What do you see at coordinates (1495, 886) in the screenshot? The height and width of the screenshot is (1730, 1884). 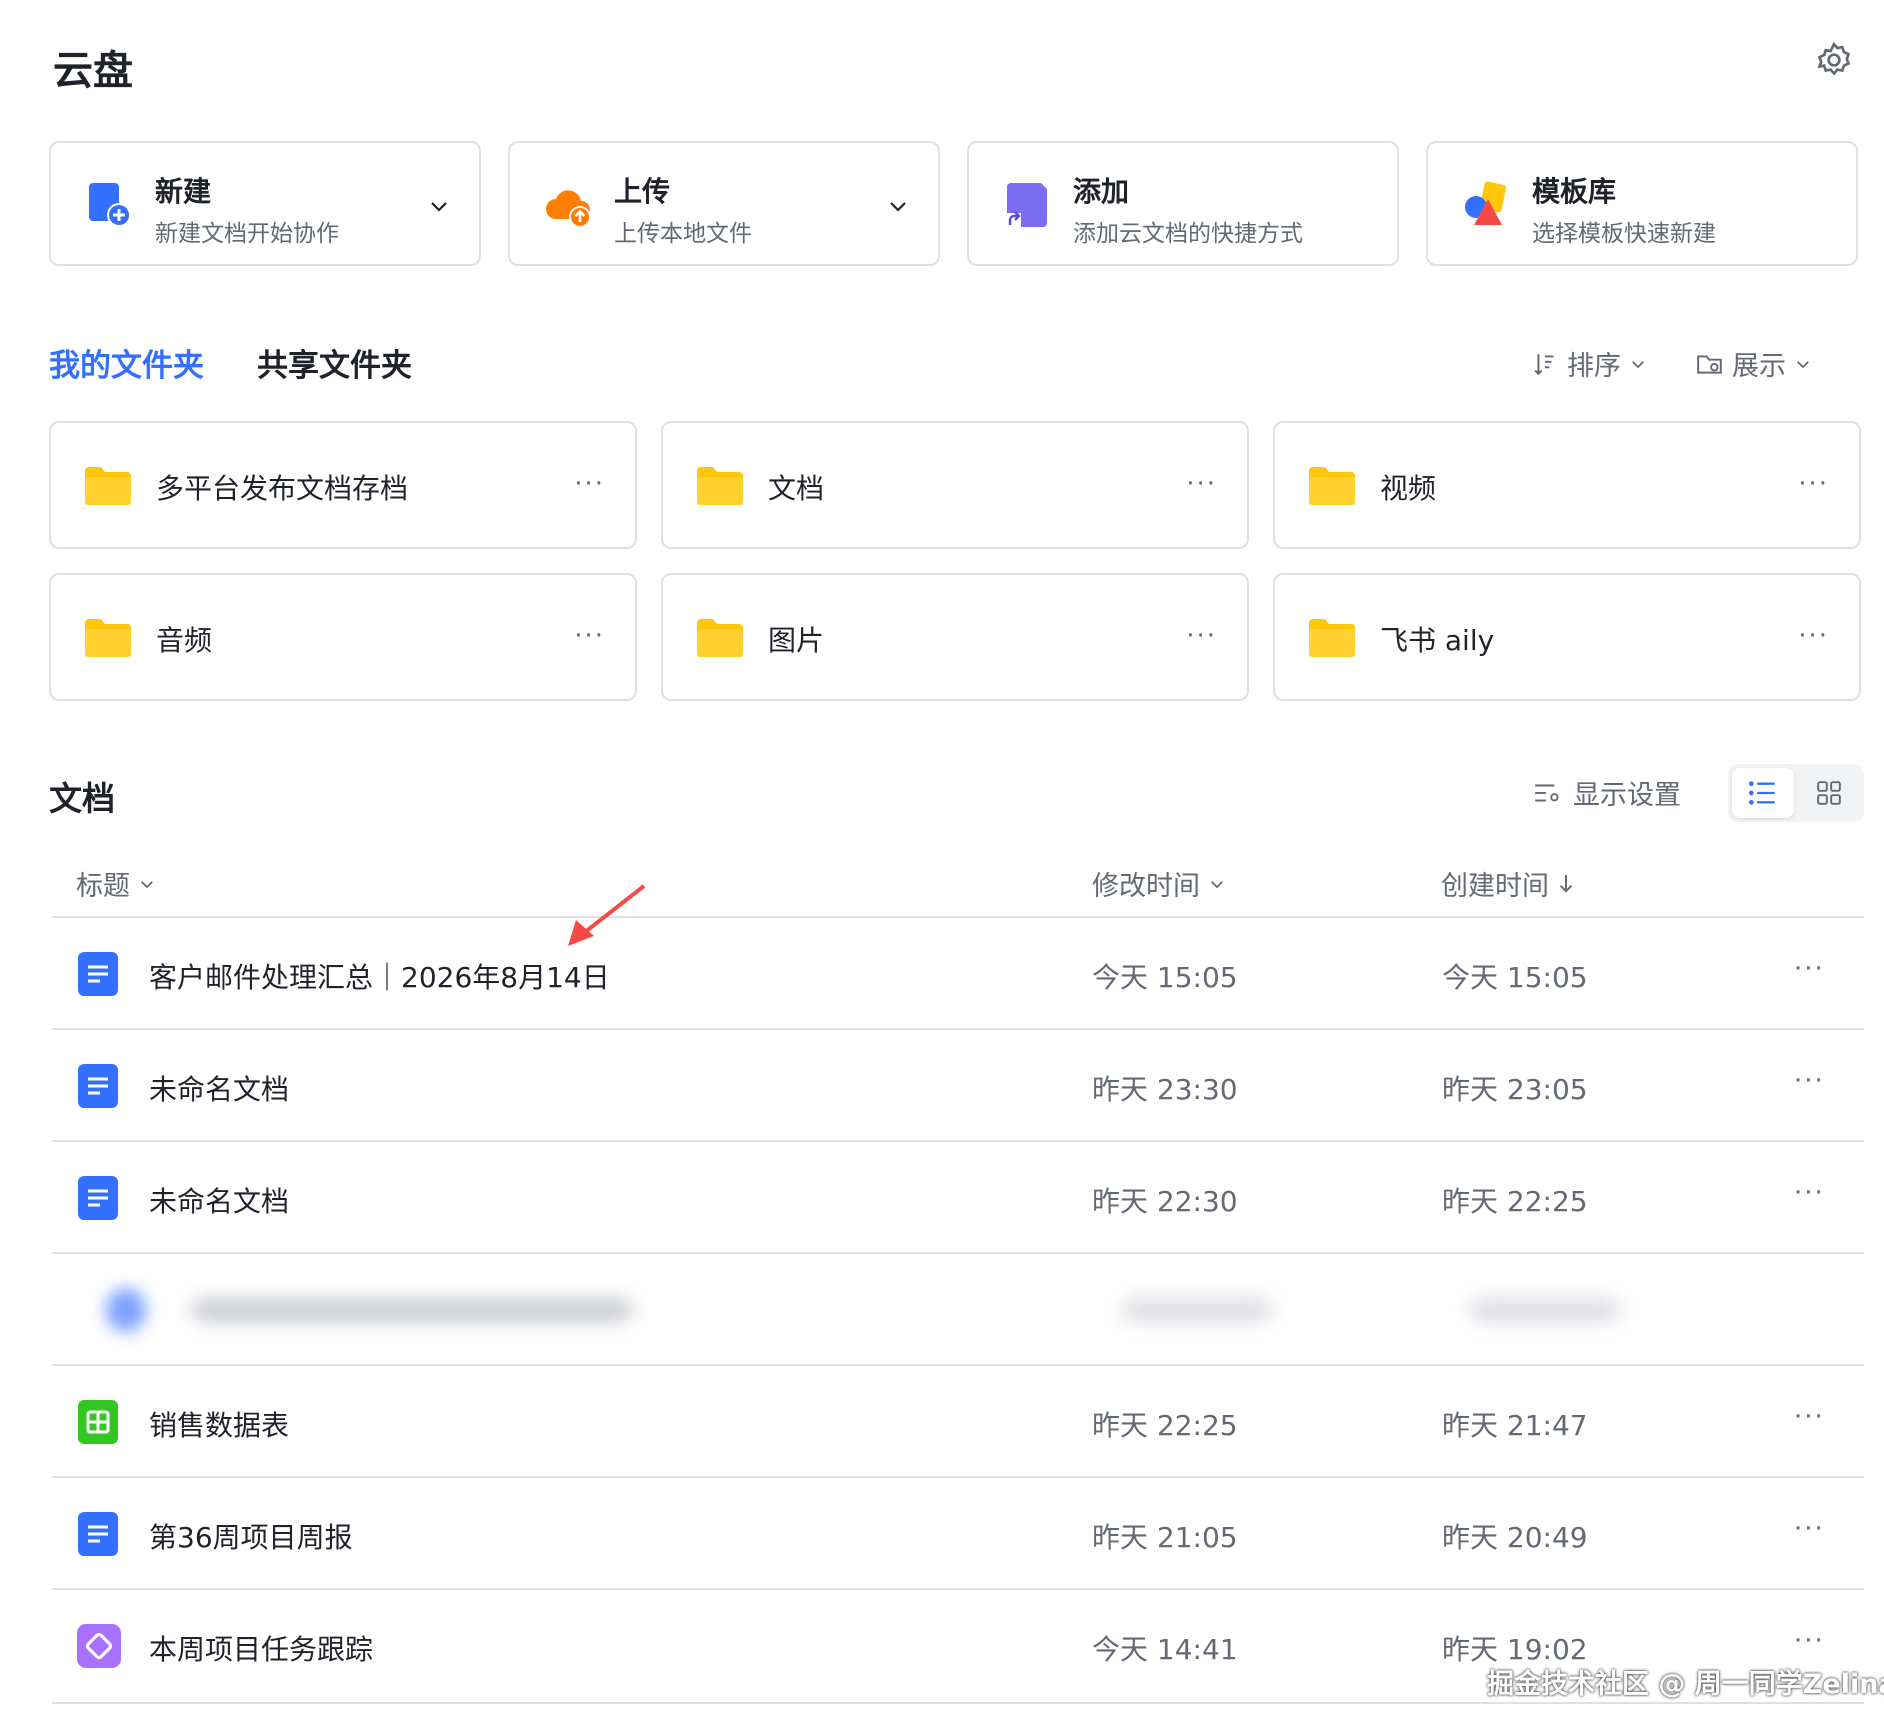 I see `column-created-label: 创建时间` at bounding box center [1495, 886].